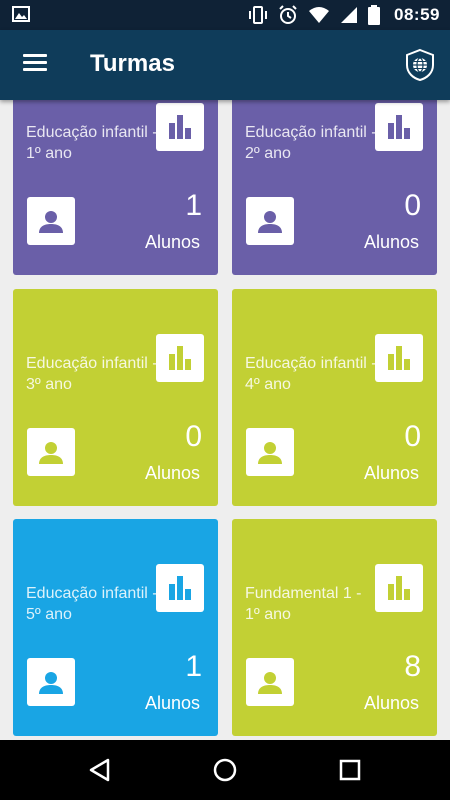 The image size is (450, 800). What do you see at coordinates (100, 770) in the screenshot?
I see `back-triangle-icon` at bounding box center [100, 770].